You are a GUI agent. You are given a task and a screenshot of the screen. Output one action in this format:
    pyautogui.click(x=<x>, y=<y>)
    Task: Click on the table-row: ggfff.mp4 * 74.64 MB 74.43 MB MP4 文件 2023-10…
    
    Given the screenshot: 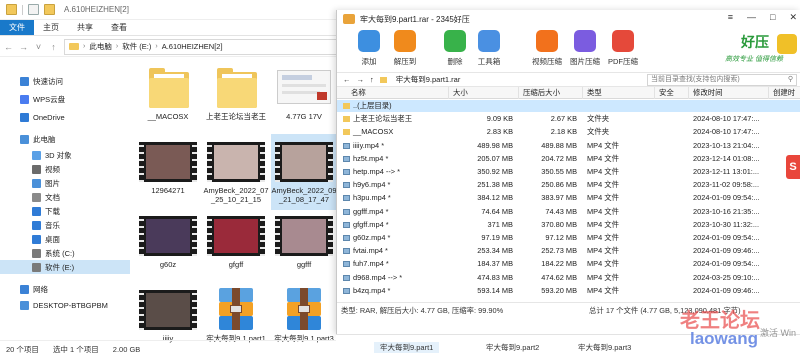 What is the action you would take?
    pyautogui.click(x=568, y=212)
    